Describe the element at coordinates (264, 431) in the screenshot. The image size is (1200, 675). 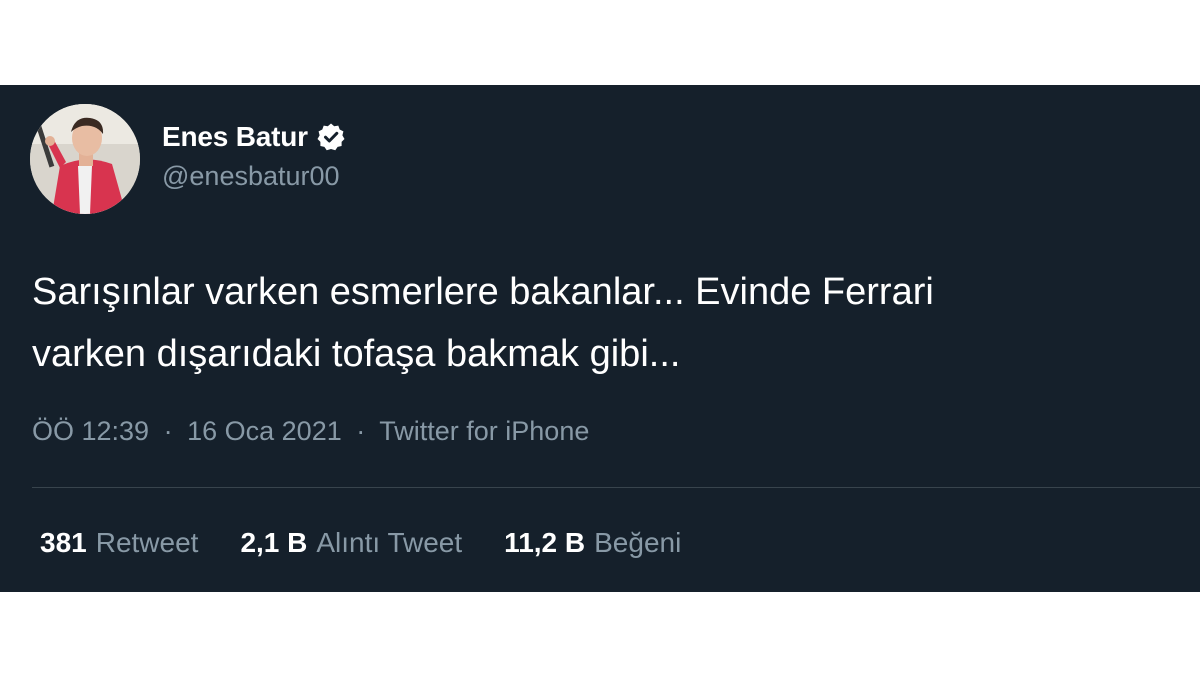
I see `tweet-date: 16 Oca 2021` at that location.